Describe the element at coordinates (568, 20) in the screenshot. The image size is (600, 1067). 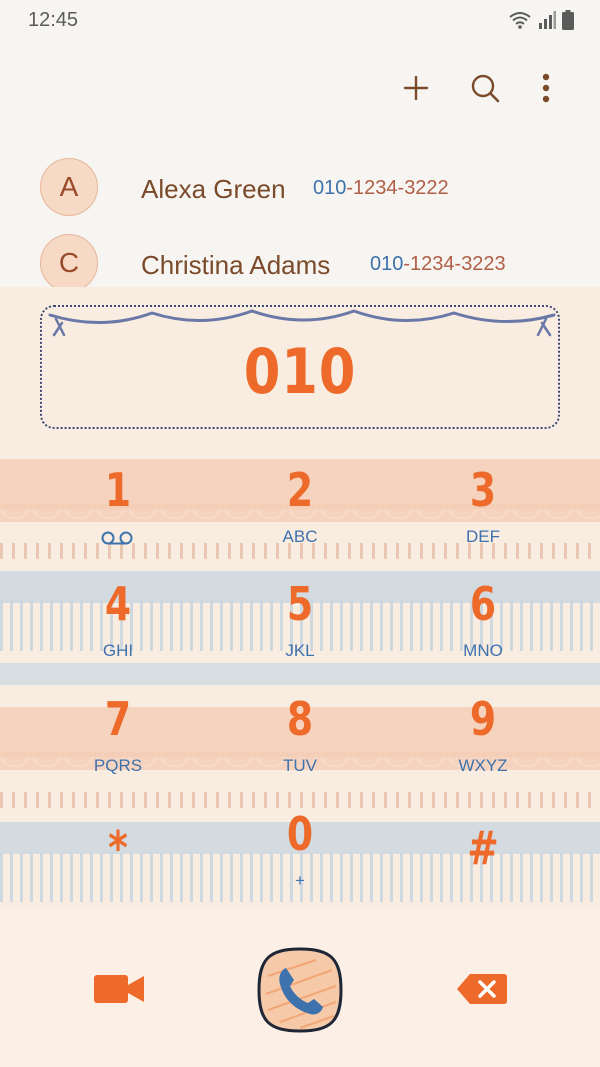
I see `battery-icon` at that location.